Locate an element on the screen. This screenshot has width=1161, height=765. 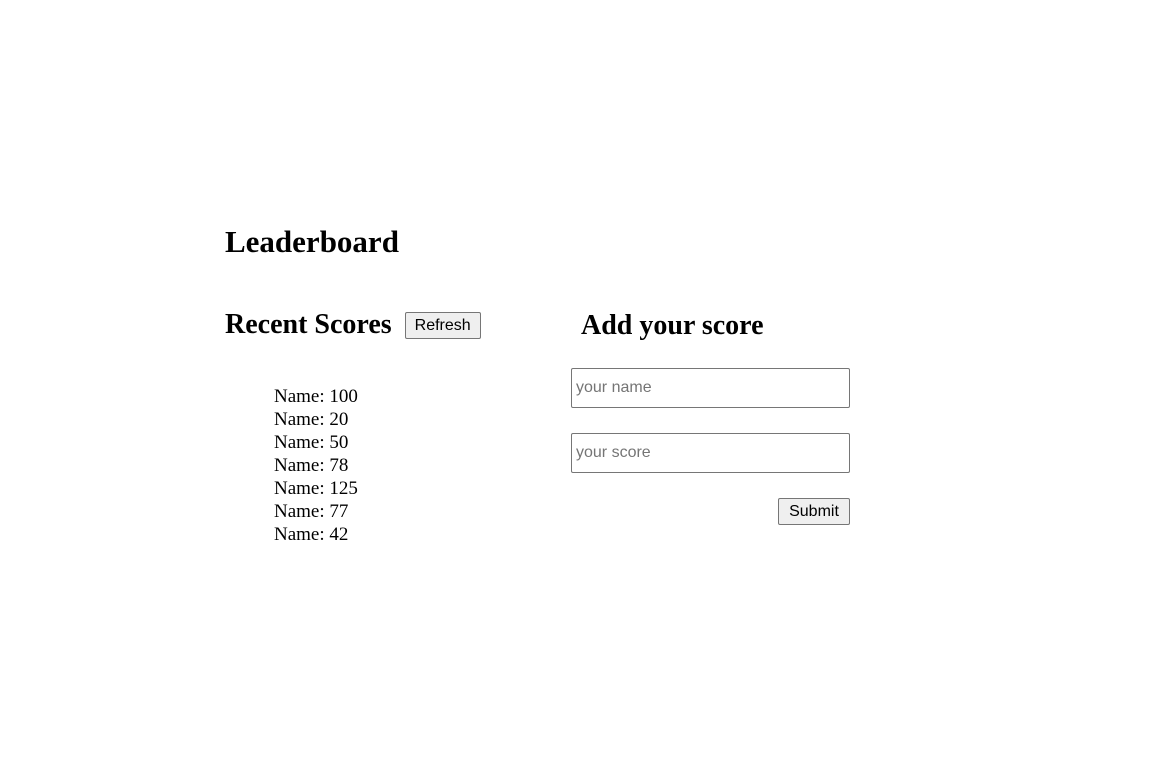
refresh-button: Refresh is located at coordinates (442, 325).